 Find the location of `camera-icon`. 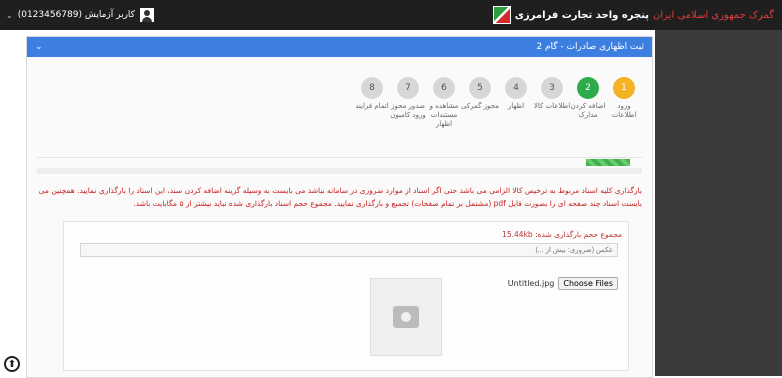

camera-icon is located at coordinates (406, 317).